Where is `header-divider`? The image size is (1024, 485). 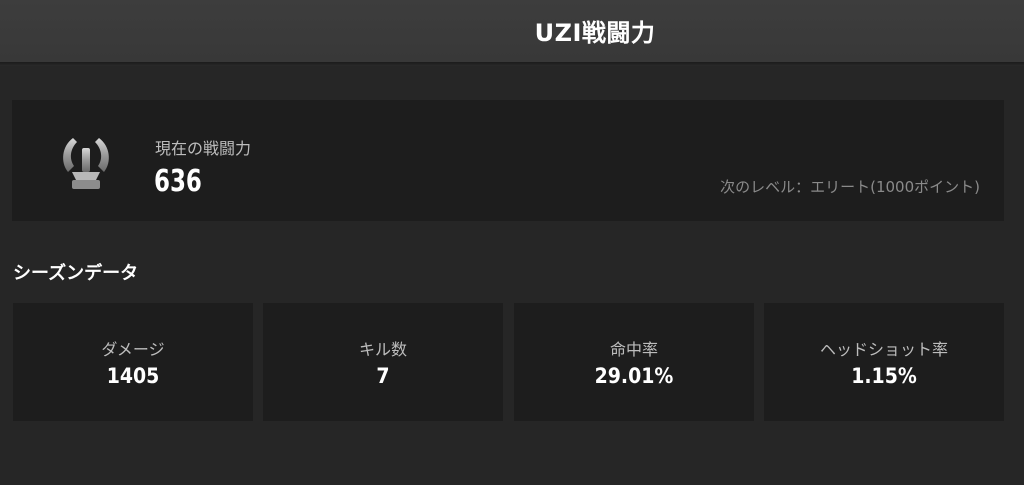
header-divider is located at coordinates (512, 64).